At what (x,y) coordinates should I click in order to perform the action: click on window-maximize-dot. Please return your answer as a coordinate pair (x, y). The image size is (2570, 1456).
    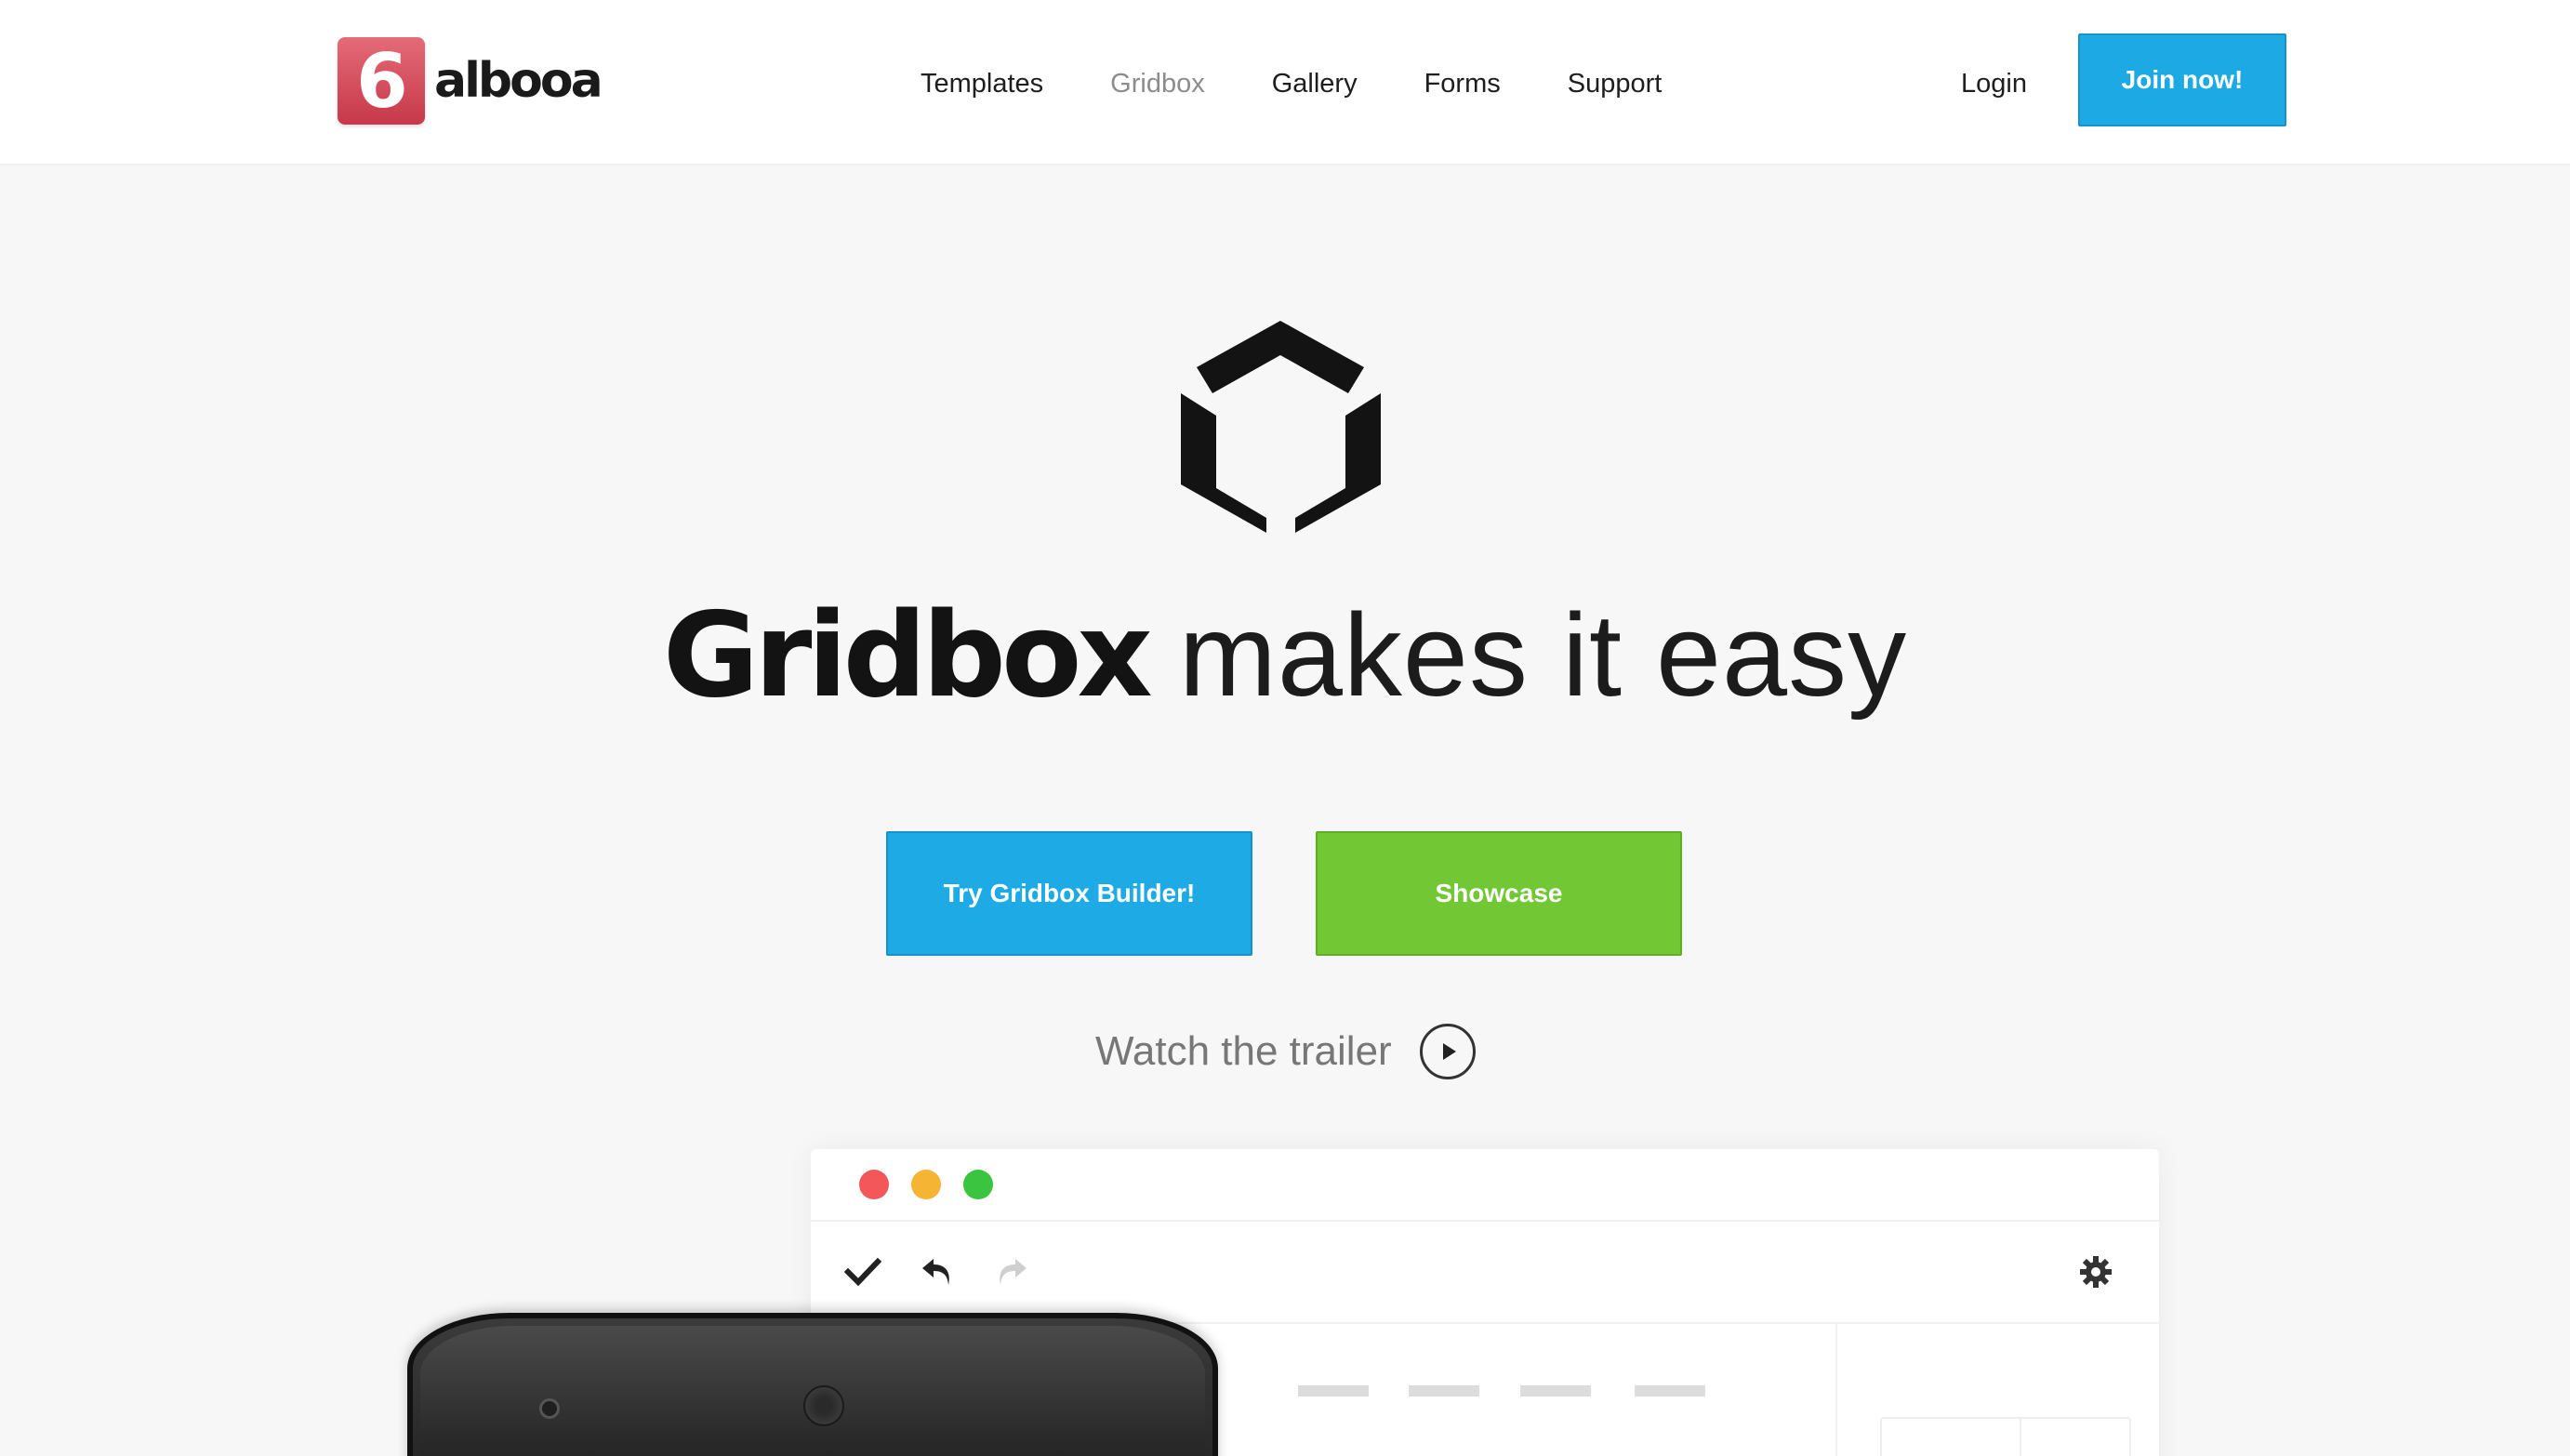
    Looking at the image, I should click on (978, 1184).